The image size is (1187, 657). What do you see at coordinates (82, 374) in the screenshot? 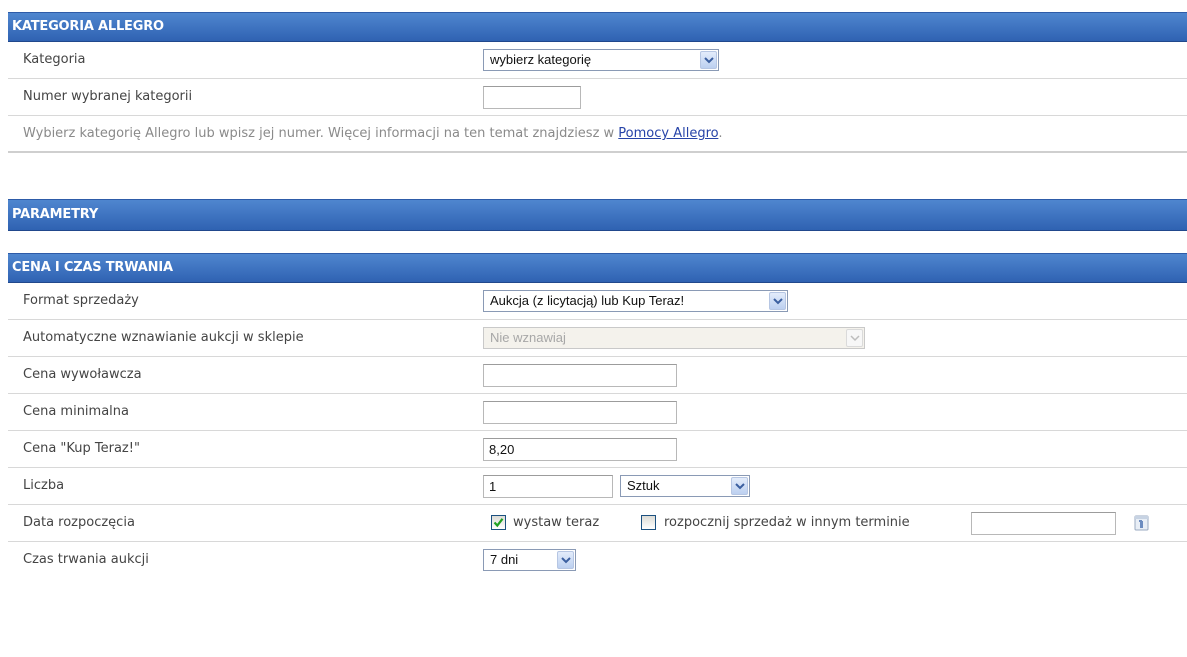
I see `wywolawcza-label: Cena wywoławcza` at bounding box center [82, 374].